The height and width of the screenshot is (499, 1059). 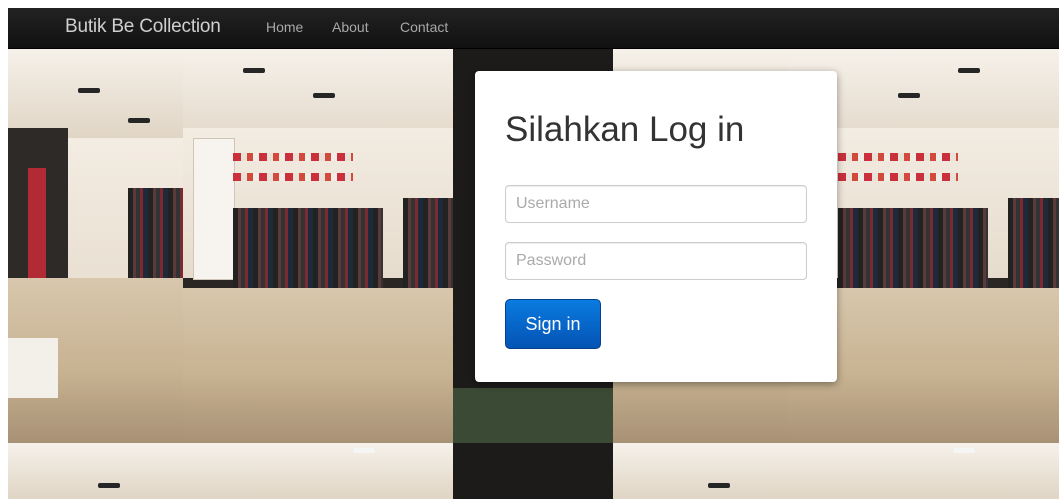 What do you see at coordinates (533, 471) in the screenshot?
I see `background-tile-bottom` at bounding box center [533, 471].